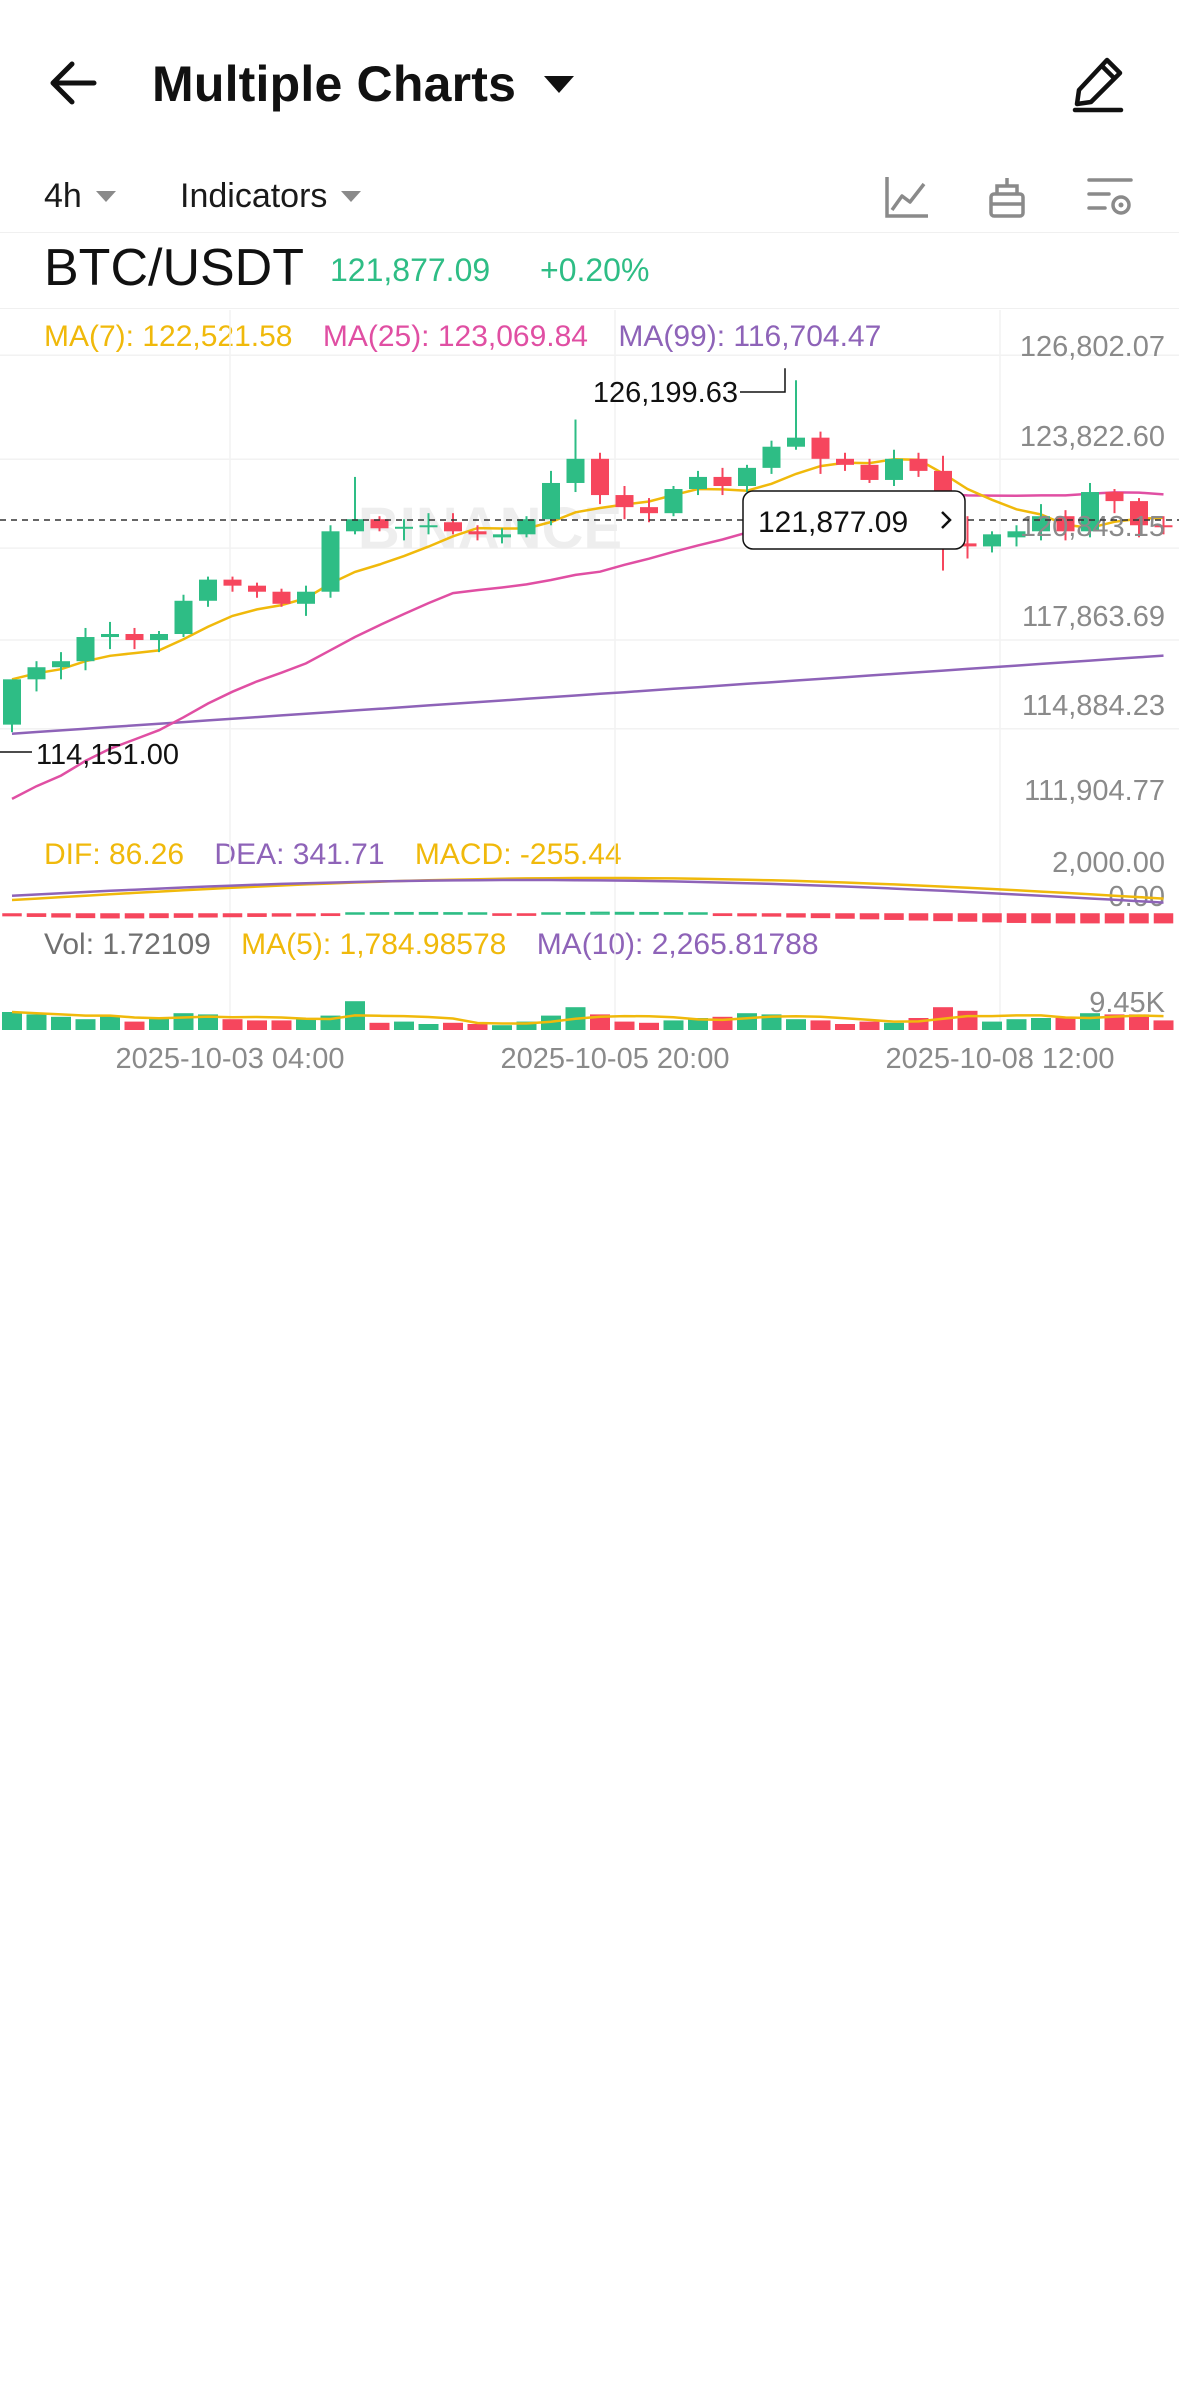 The width and height of the screenshot is (1179, 2396). Describe the element at coordinates (230, 1059) in the screenshot. I see `time-axis-label: 2025-10-03 04:00` at that location.